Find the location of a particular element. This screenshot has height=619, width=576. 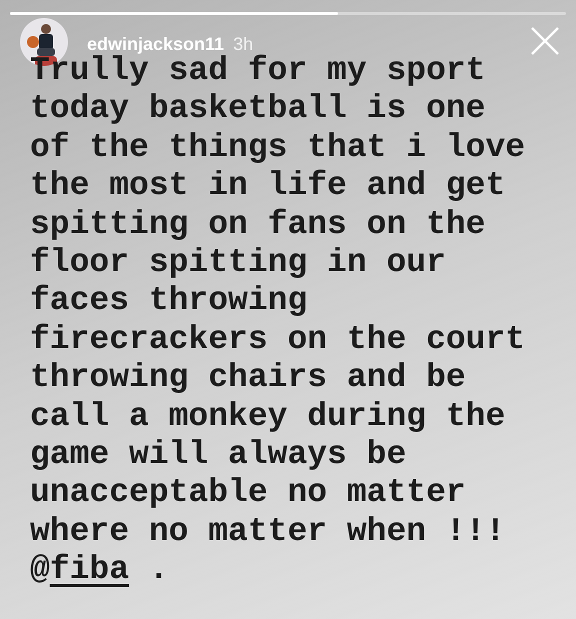

story-text-line: today basketball is one is located at coordinates (258, 109).